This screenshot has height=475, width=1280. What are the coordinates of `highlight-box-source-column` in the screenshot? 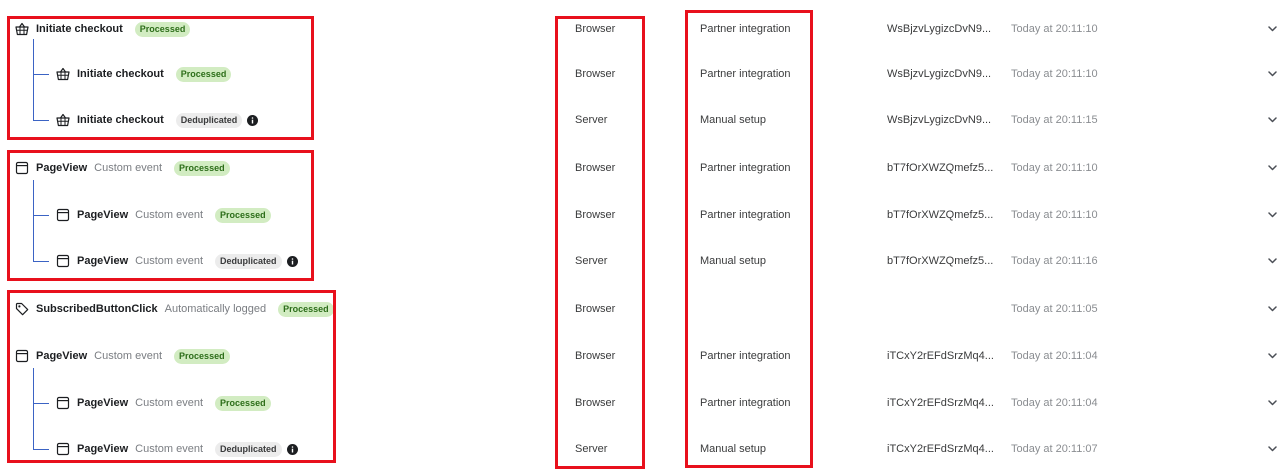 It's located at (600, 242).